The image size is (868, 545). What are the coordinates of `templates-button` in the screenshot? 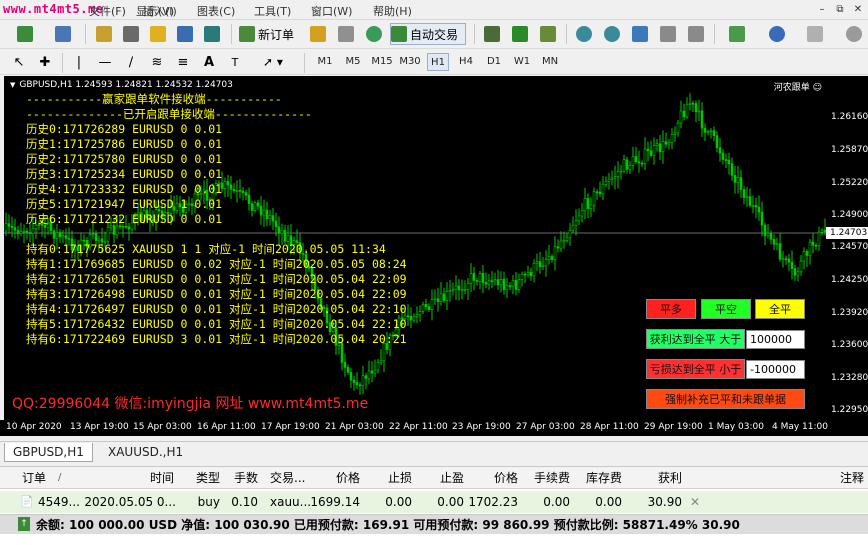 It's located at (815, 34).